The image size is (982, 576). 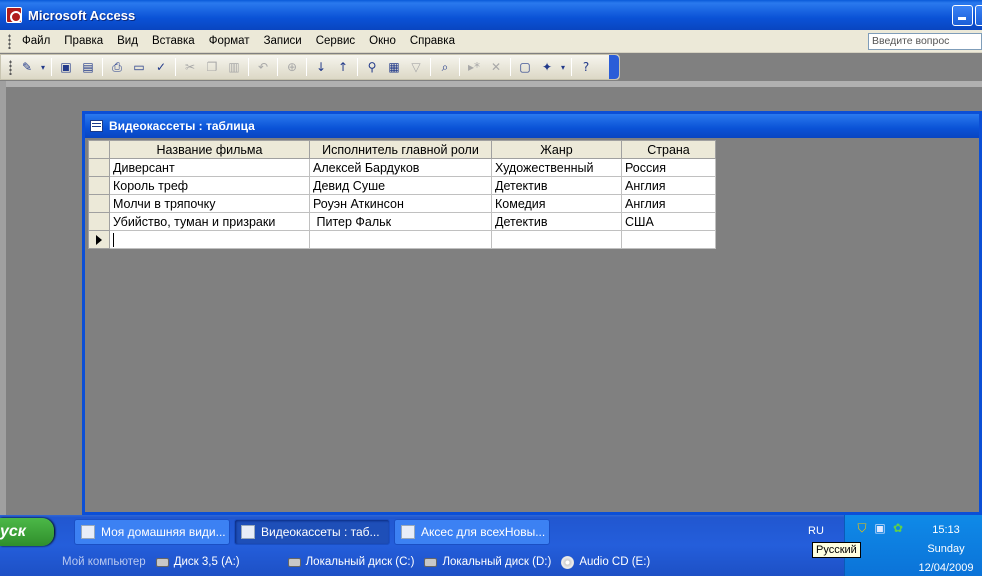 I want to click on audio-cd-e: Audio CD (E:), so click(x=606, y=562).